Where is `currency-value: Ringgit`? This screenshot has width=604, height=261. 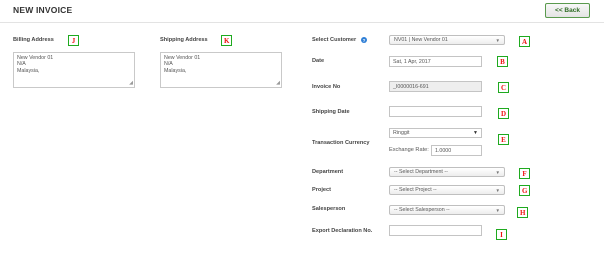 currency-value: Ringgit is located at coordinates (401, 133).